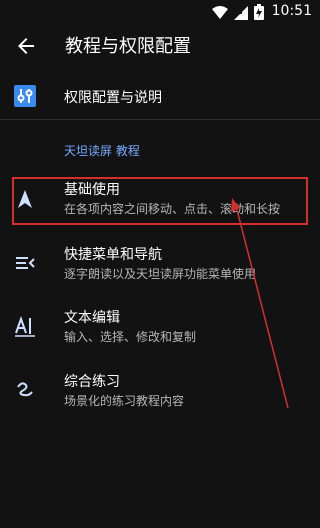 The image size is (320, 528). I want to click on divider, so click(160, 119).